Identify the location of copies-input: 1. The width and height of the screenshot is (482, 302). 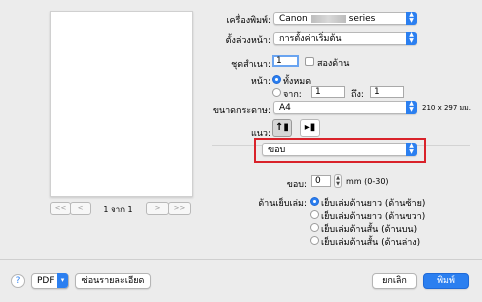
(285, 61).